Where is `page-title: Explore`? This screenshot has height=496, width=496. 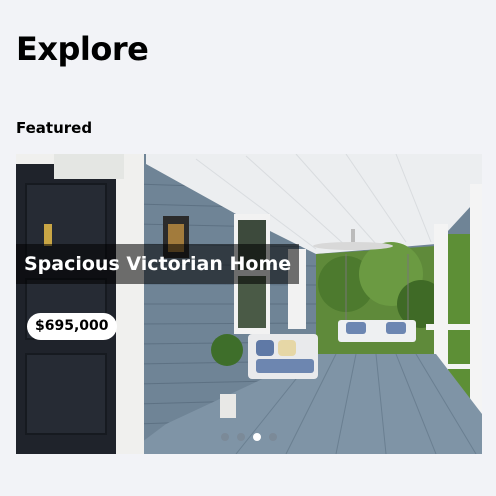
page-title: Explore is located at coordinates (82, 49).